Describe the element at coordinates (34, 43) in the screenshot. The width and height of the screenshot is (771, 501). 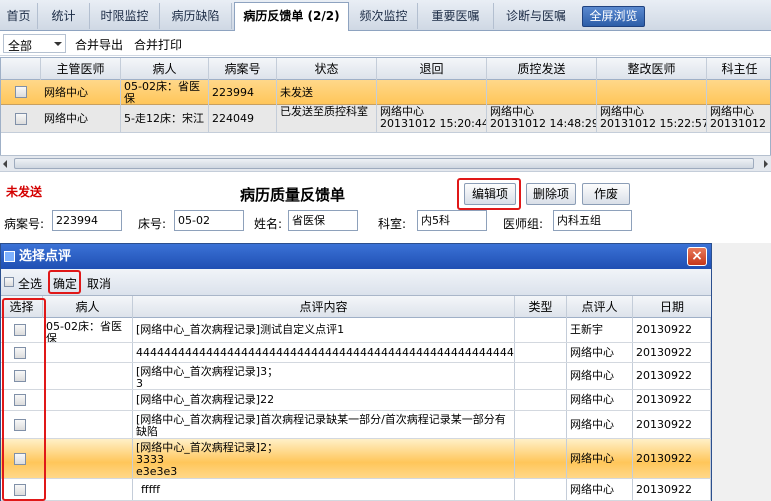
I see `filter-select: 全部` at that location.